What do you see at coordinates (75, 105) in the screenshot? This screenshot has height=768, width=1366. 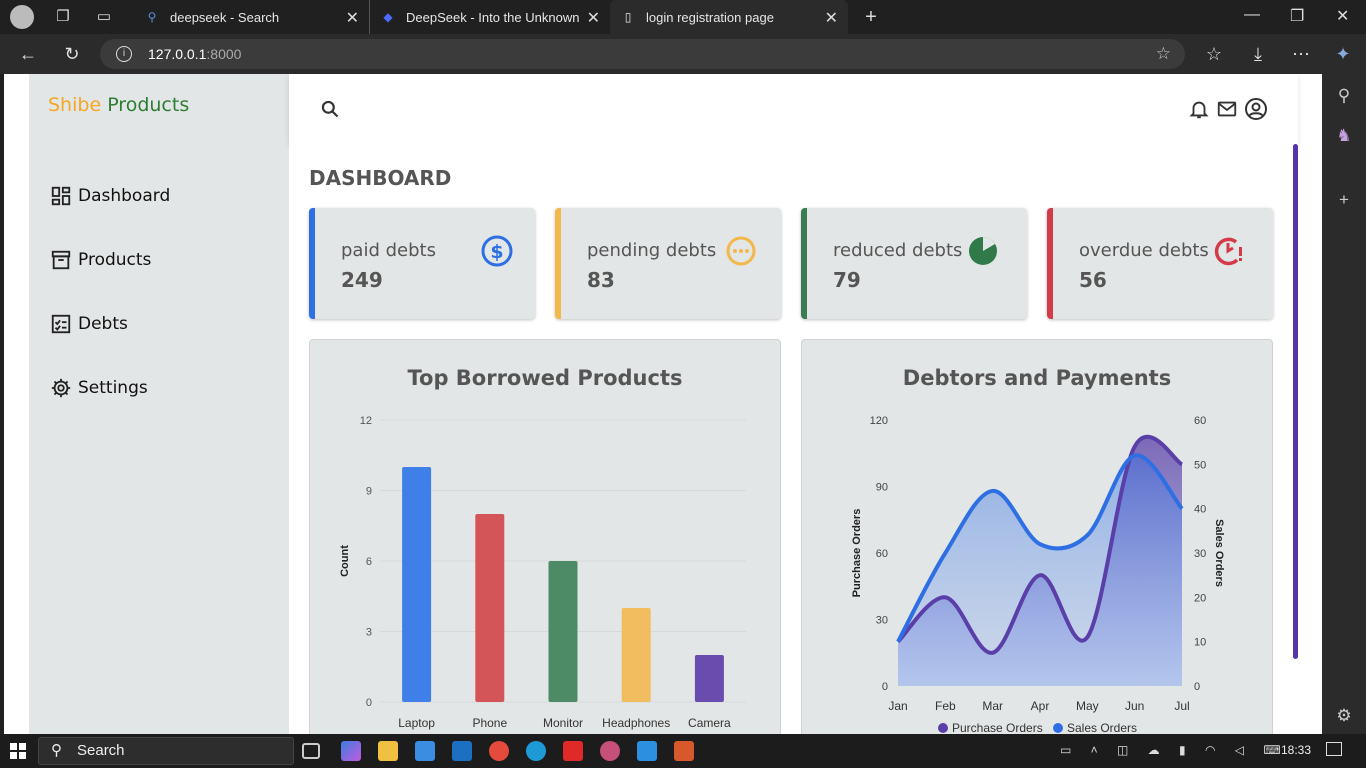 I see `brand-part-1: Shibe` at bounding box center [75, 105].